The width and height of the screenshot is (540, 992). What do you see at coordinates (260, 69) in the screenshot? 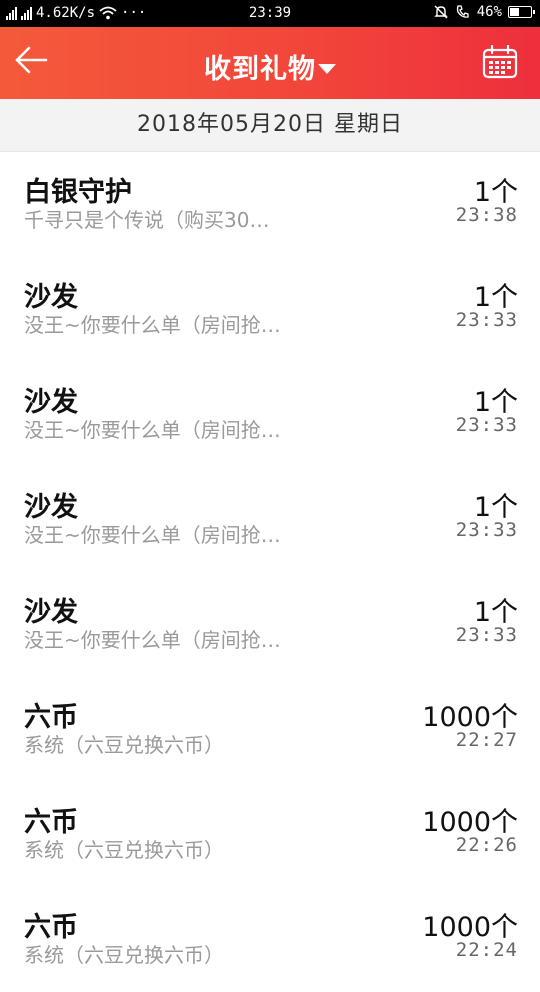
I see `page-title: 收到礼物` at bounding box center [260, 69].